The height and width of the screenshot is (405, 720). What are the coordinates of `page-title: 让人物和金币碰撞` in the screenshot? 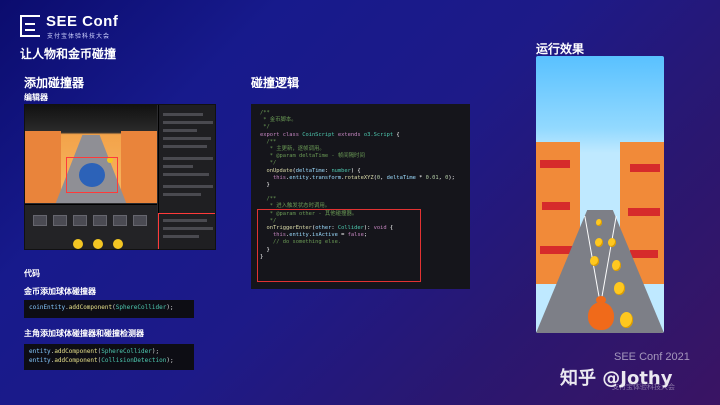 It's located at (68, 54).